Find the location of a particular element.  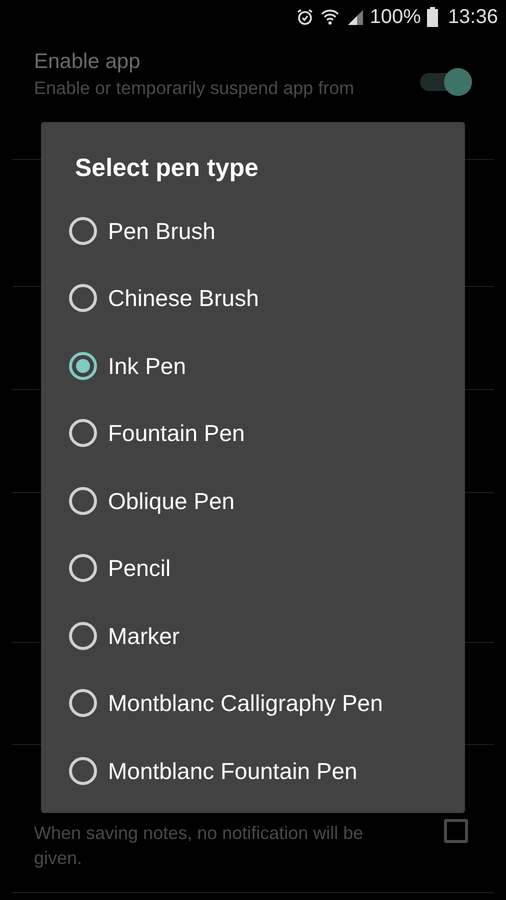

wifi-icon is located at coordinates (330, 17).